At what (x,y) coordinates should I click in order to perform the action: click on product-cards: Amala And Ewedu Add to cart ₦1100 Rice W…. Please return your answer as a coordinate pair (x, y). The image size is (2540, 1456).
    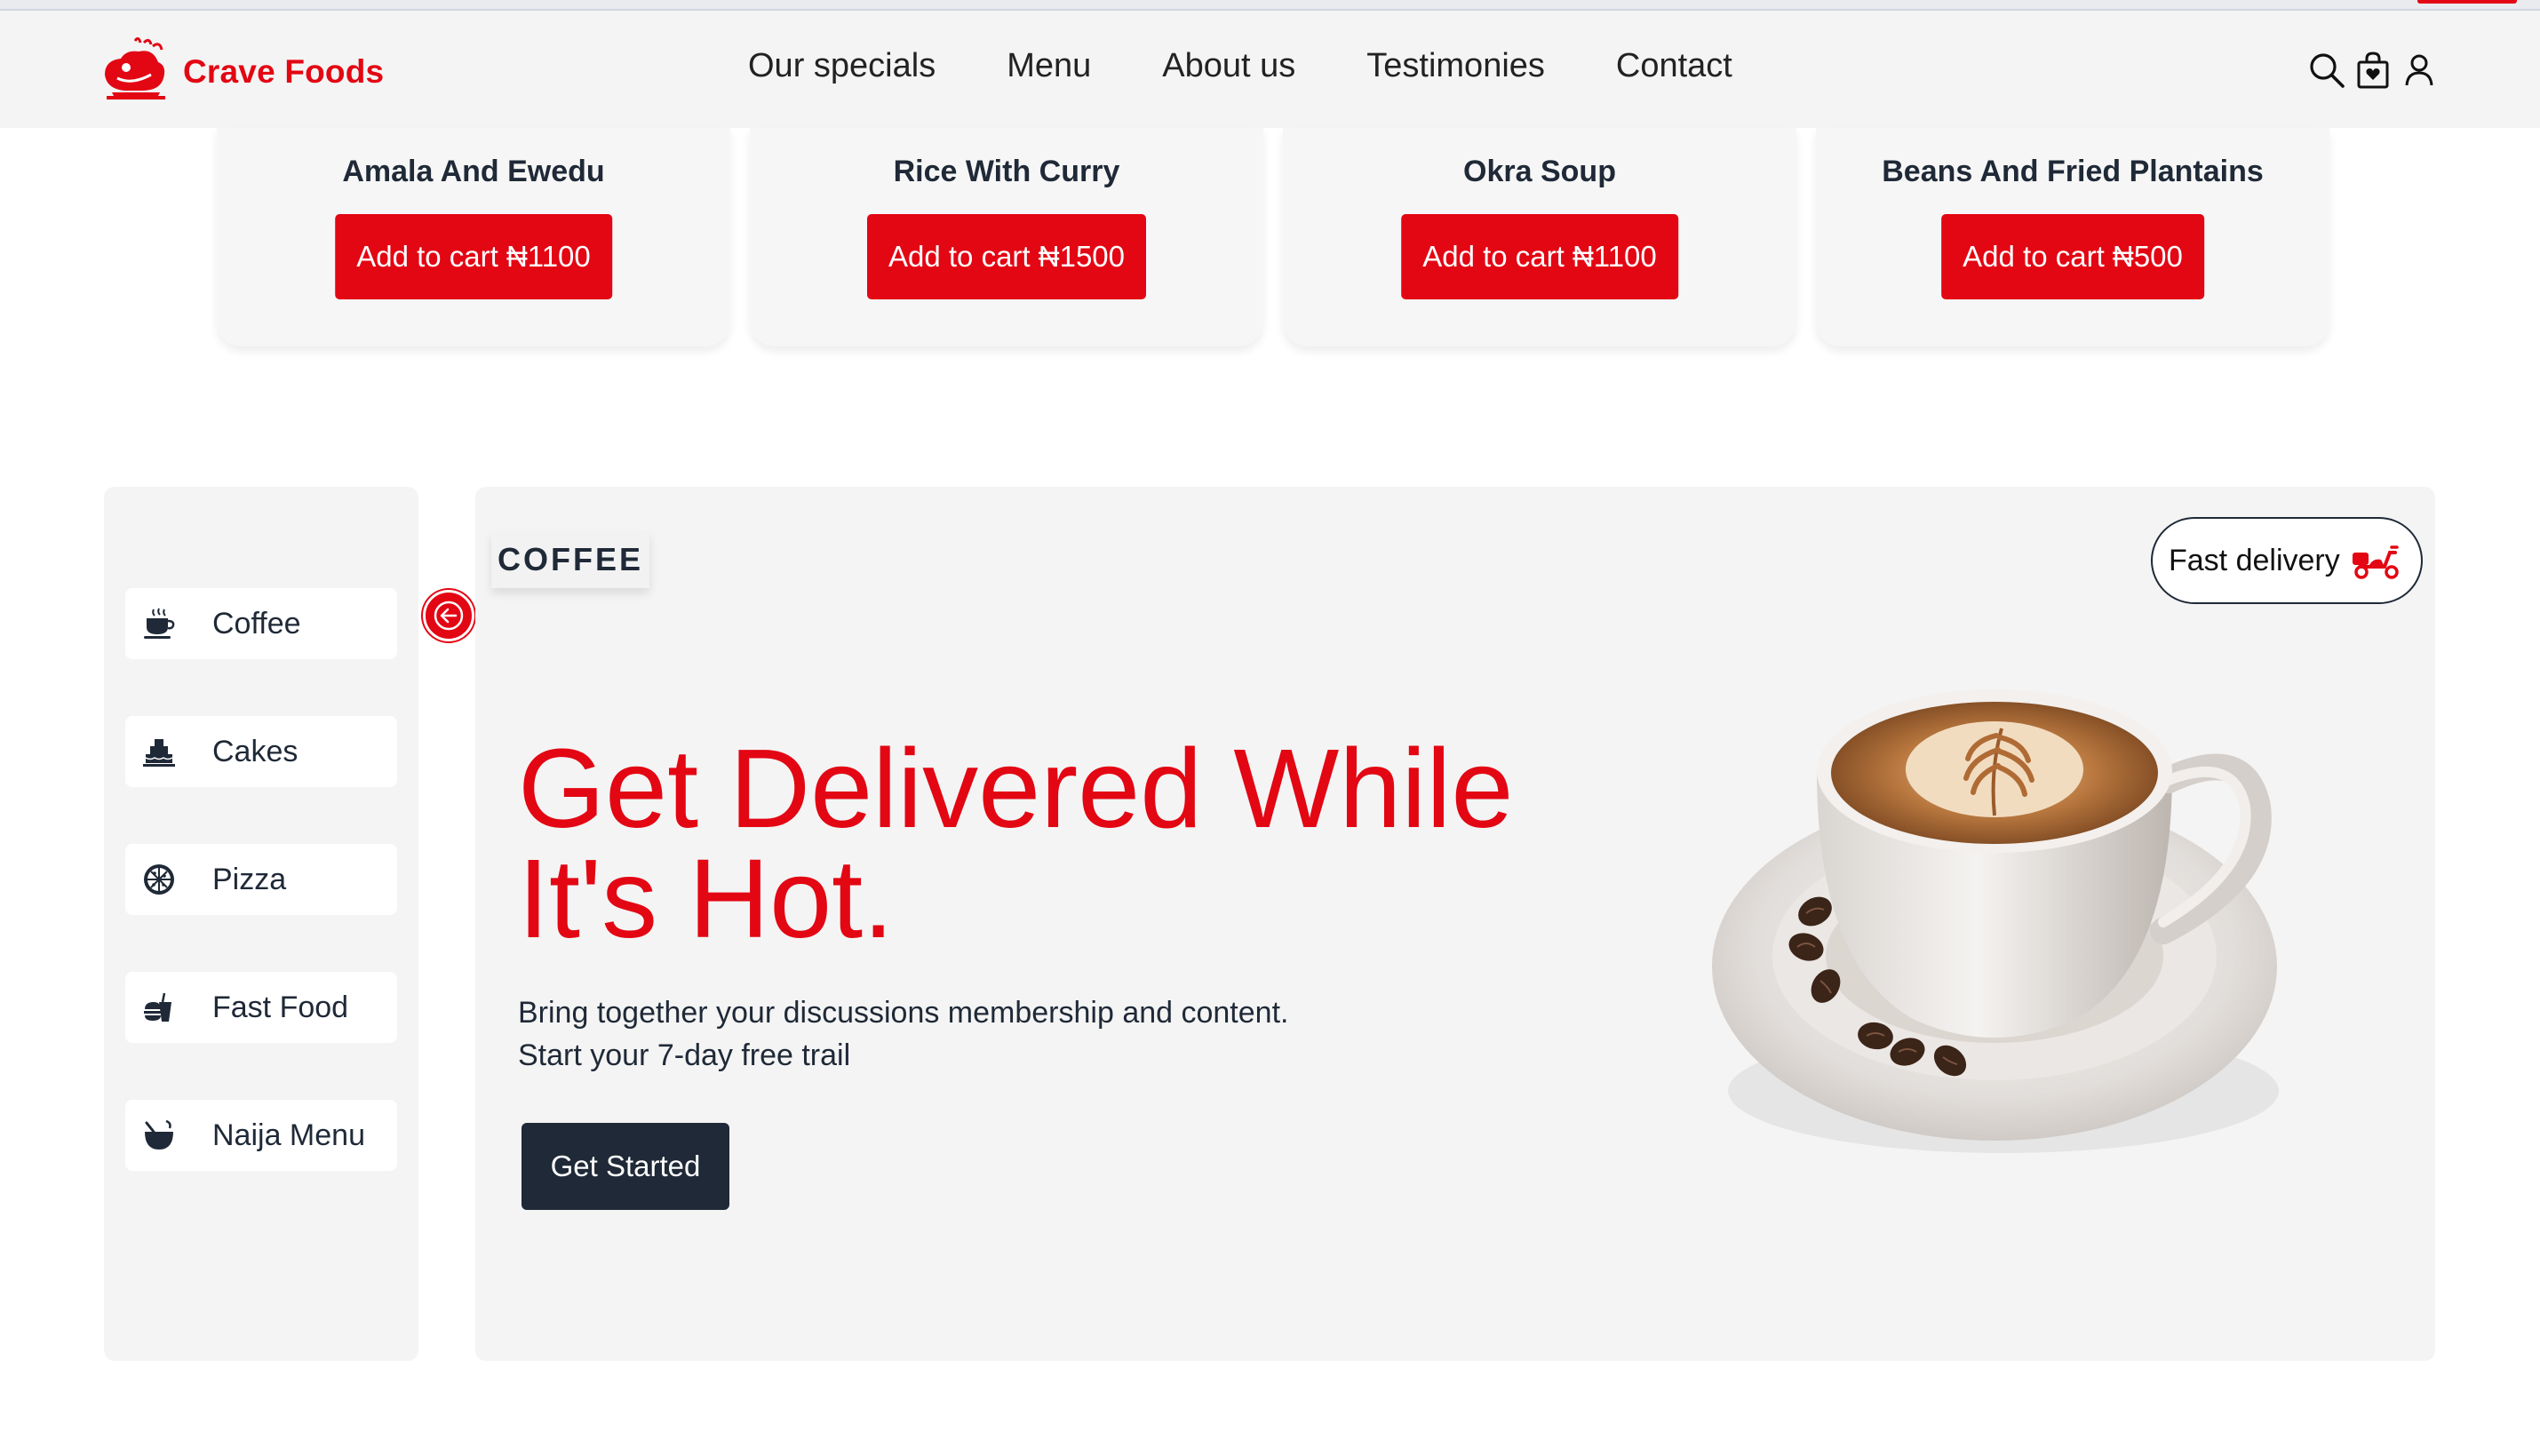
    Looking at the image, I should click on (1274, 237).